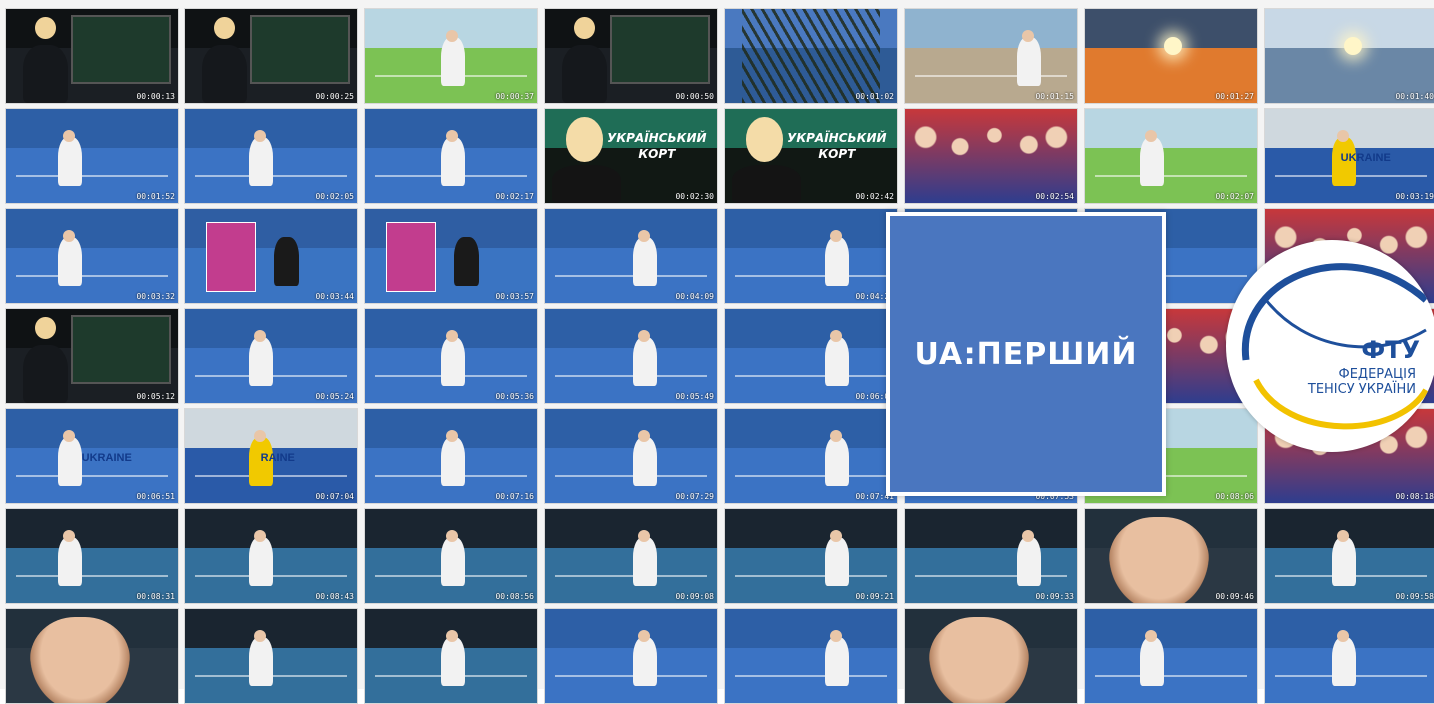  What do you see at coordinates (1414, 96) in the screenshot?
I see `timecode: 00:01:40` at bounding box center [1414, 96].